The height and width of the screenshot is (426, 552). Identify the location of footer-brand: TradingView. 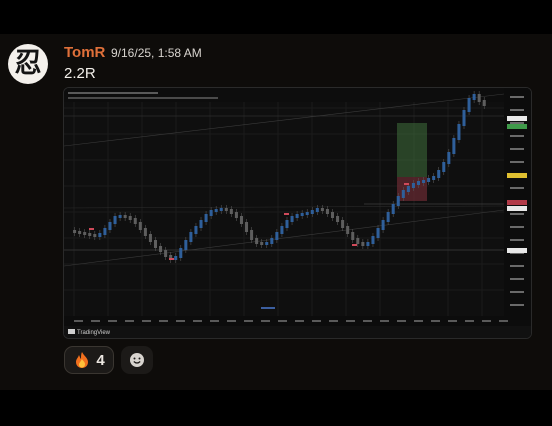
(94, 333).